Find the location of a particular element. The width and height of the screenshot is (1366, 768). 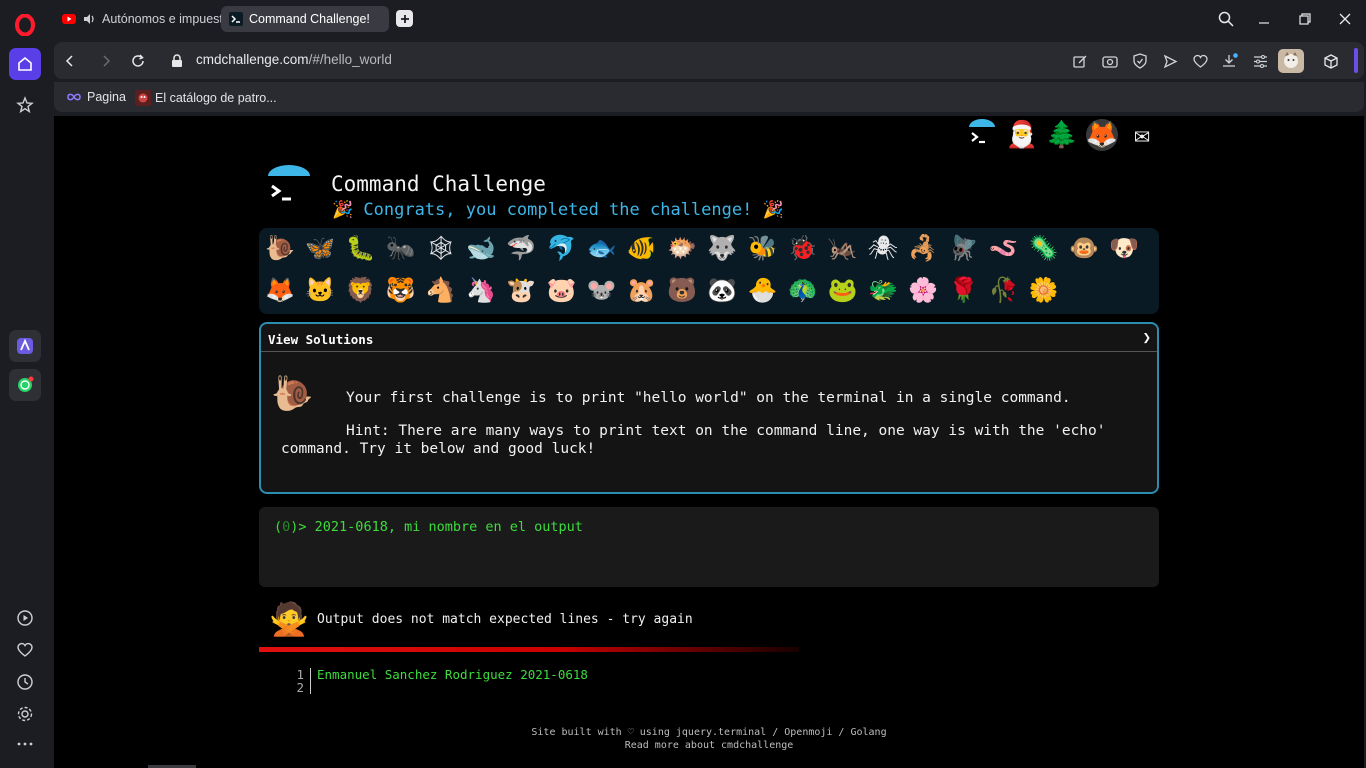

extensions-cube-icon is located at coordinates (1331, 61).